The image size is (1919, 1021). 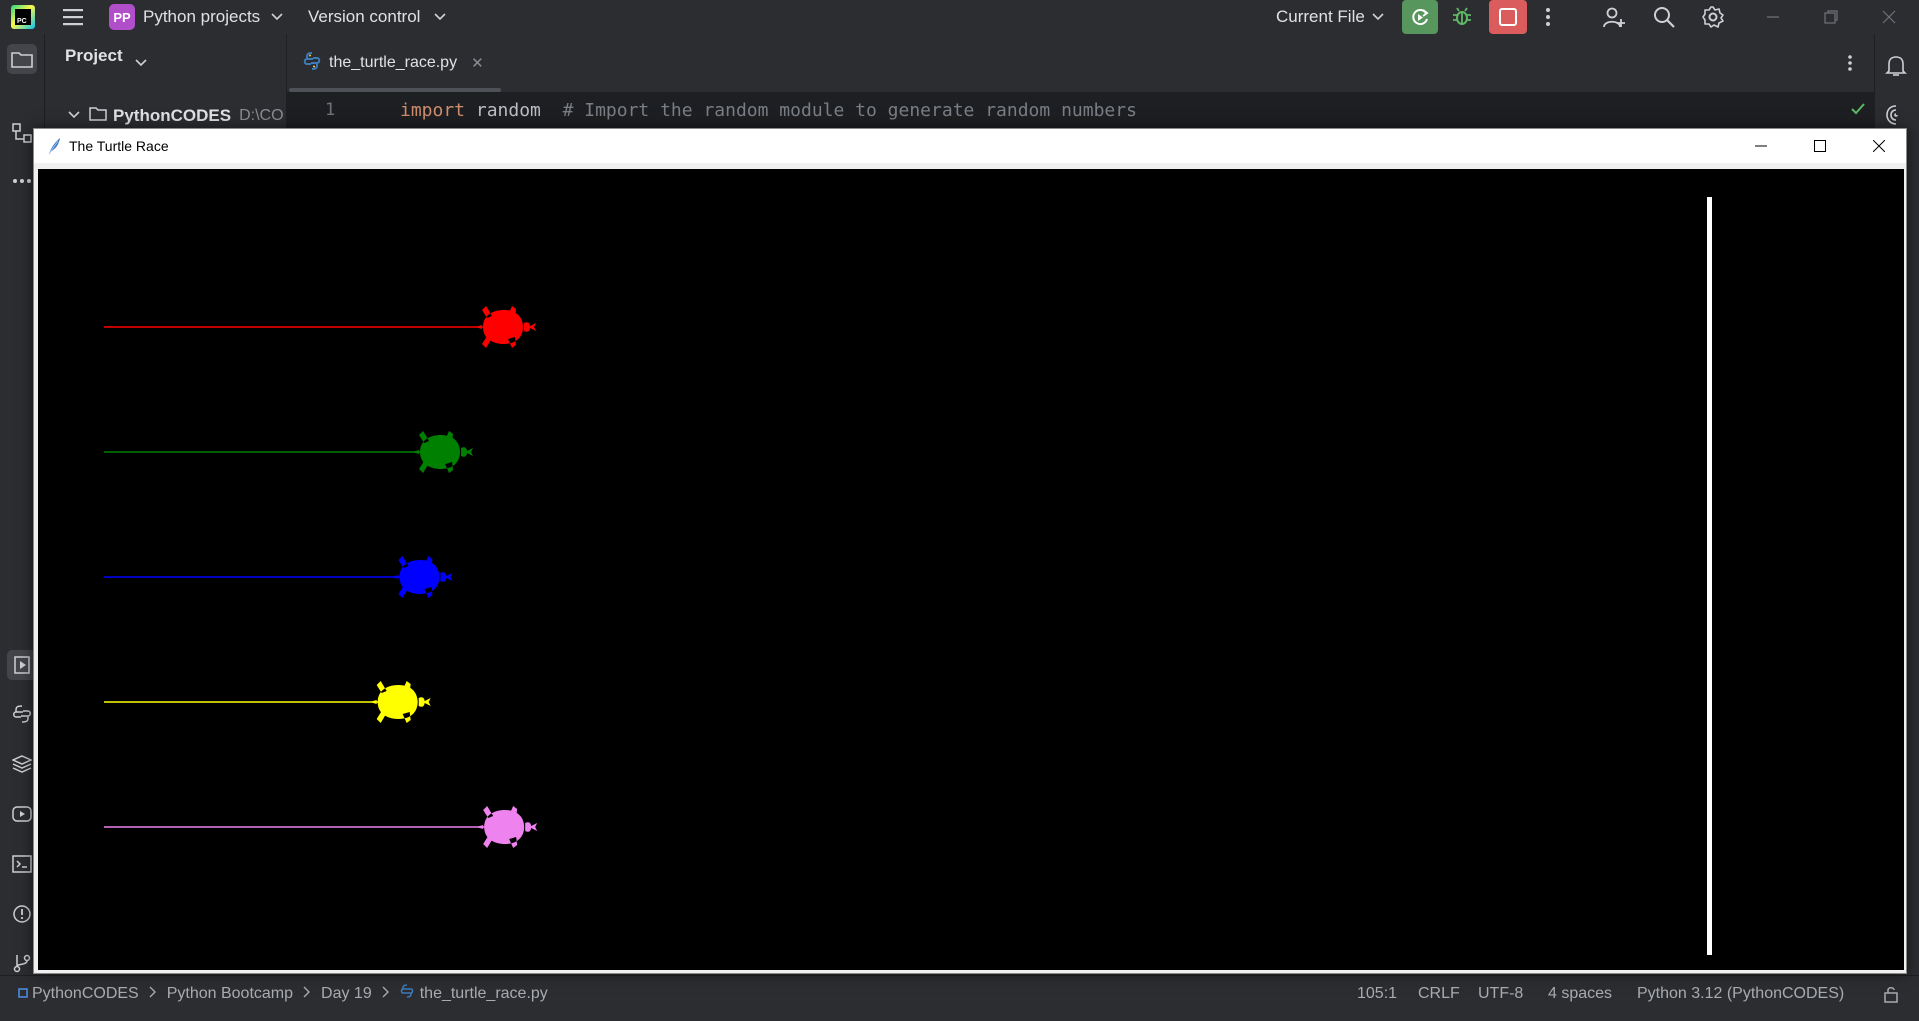 What do you see at coordinates (395, 90) in the screenshot?
I see `active-tab-indicator` at bounding box center [395, 90].